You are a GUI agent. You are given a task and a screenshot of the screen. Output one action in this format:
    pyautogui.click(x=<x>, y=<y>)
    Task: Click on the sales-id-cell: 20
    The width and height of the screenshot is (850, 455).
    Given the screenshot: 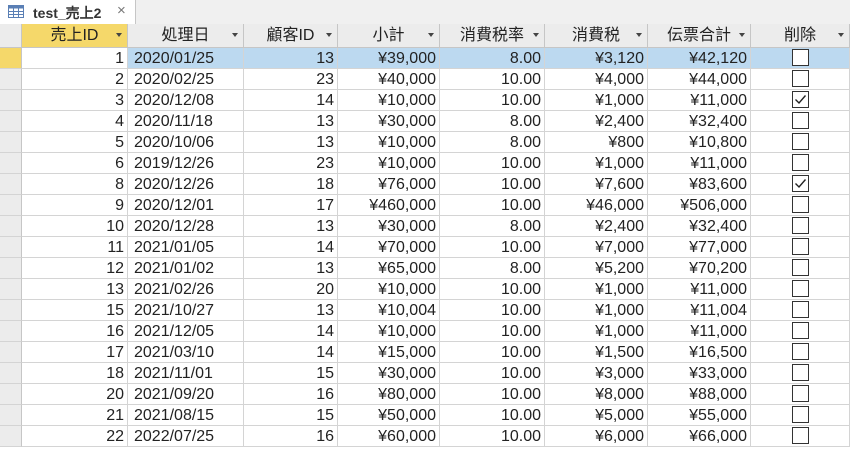 What is the action you would take?
    pyautogui.click(x=75, y=394)
    